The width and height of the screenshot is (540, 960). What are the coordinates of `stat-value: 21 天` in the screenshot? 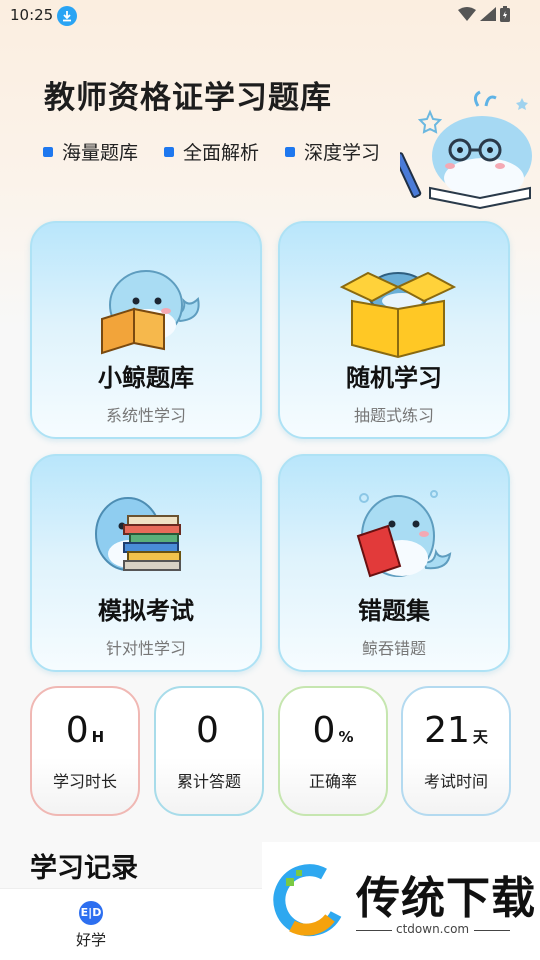 It's located at (456, 730).